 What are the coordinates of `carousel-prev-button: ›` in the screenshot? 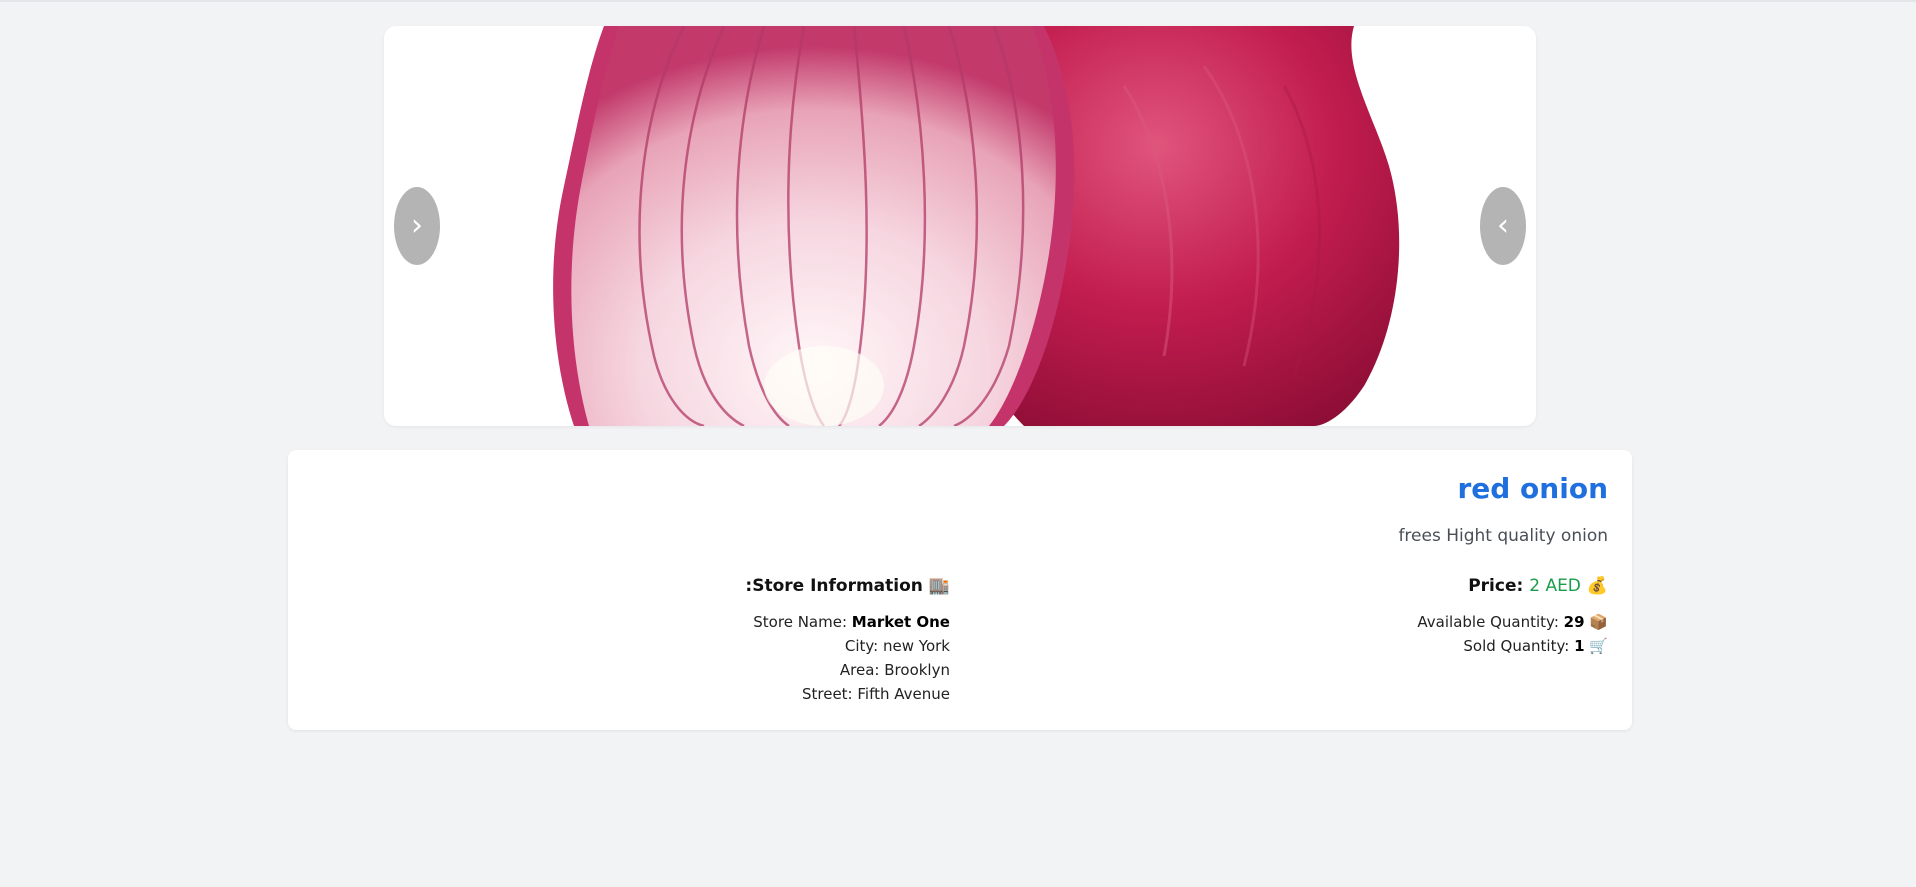 It's located at (417, 226).